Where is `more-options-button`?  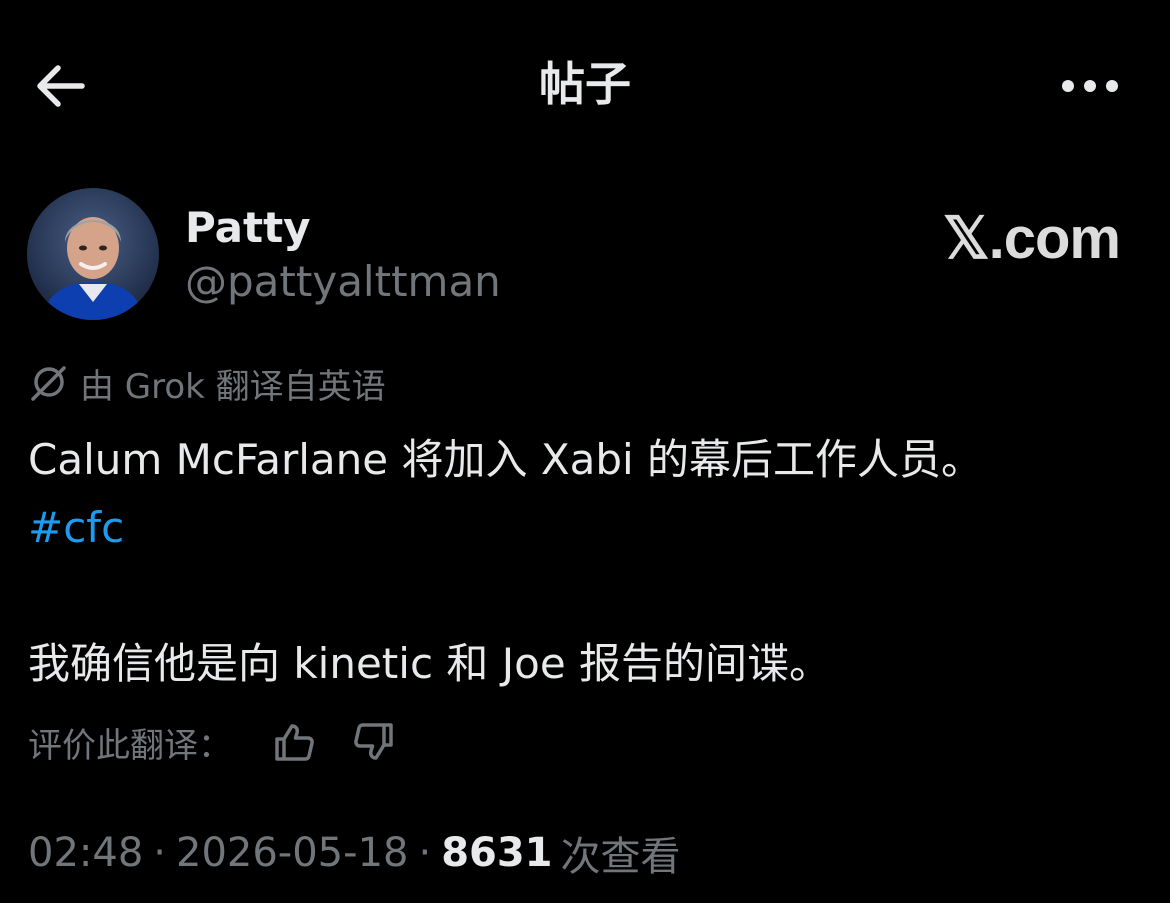
more-options-button is located at coordinates (1090, 86).